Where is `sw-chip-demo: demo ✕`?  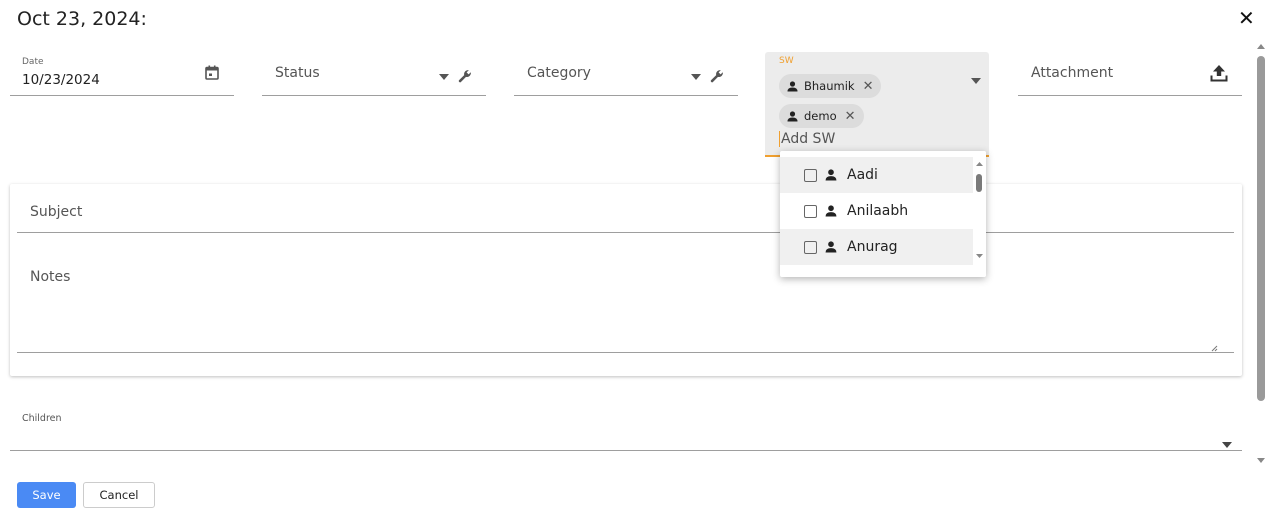
sw-chip-demo: demo ✕ is located at coordinates (821, 116).